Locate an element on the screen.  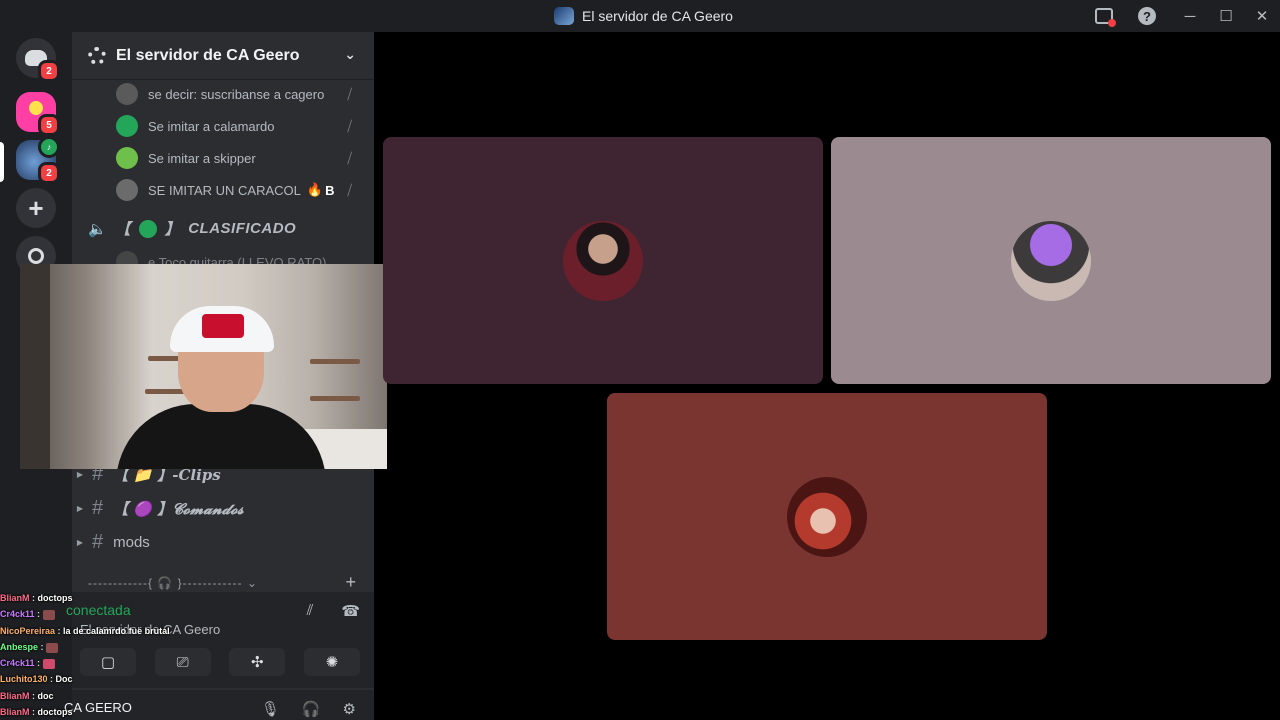
server-button-ca-geero: ♪ 2 is located at coordinates (38, 160).